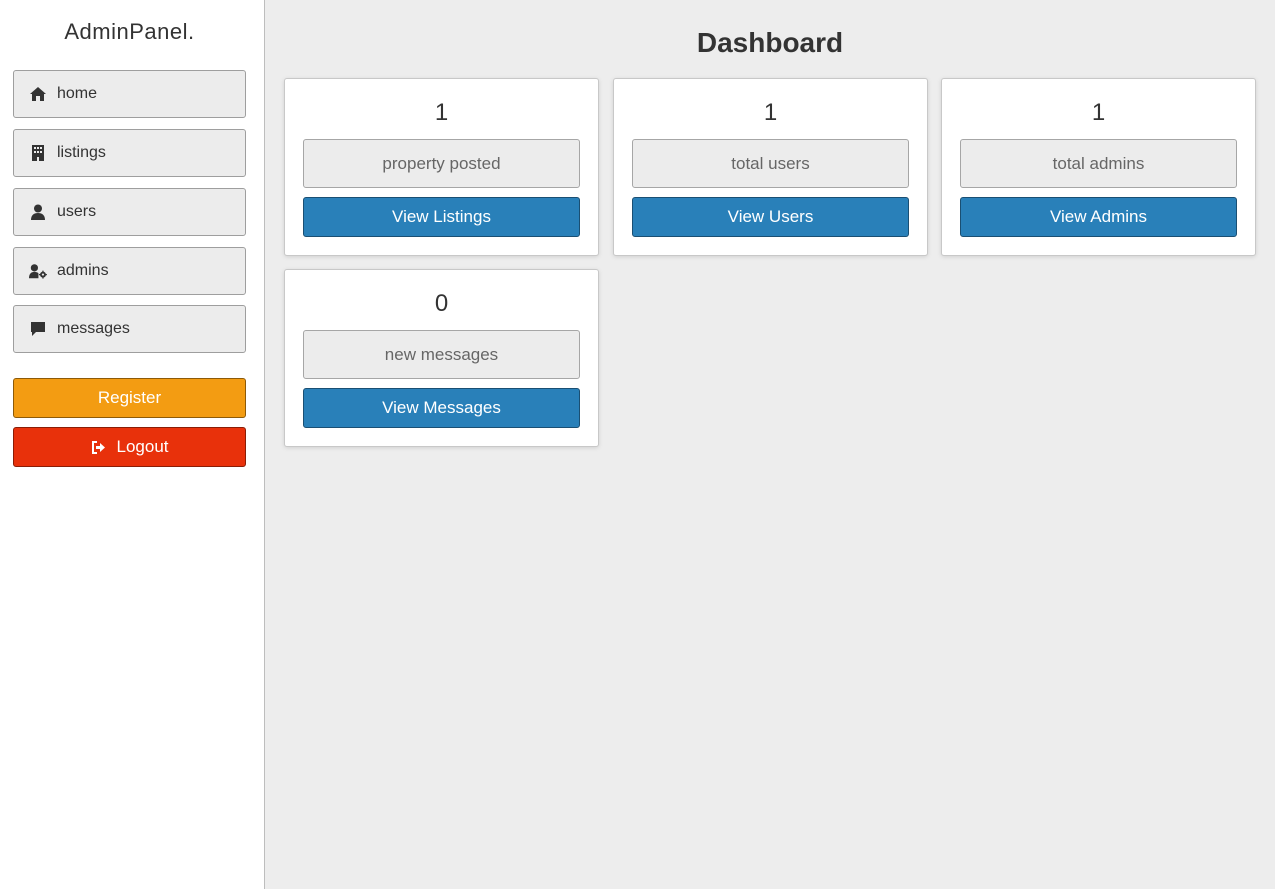 Image resolution: width=1275 pixels, height=889 pixels. I want to click on sidebar-item-messages: messages, so click(129, 329).